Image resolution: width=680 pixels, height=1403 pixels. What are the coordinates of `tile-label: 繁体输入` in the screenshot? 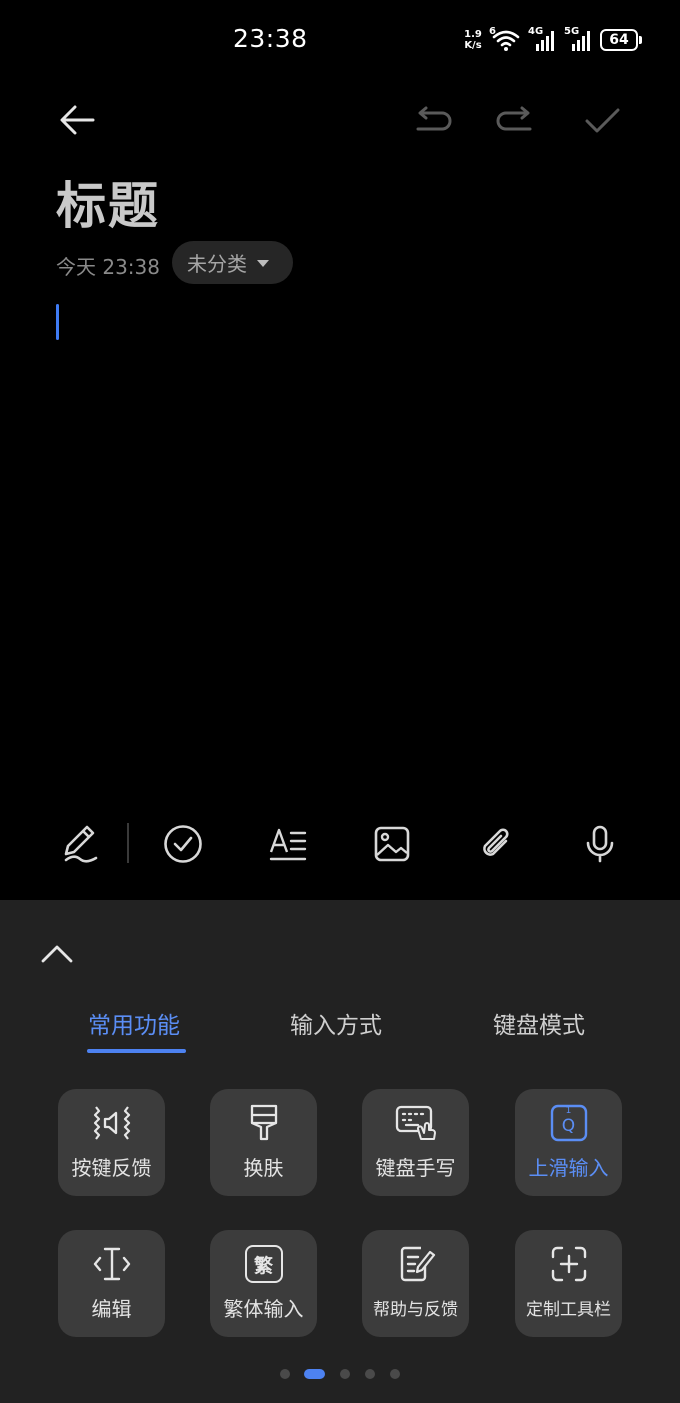 It's located at (263, 1309).